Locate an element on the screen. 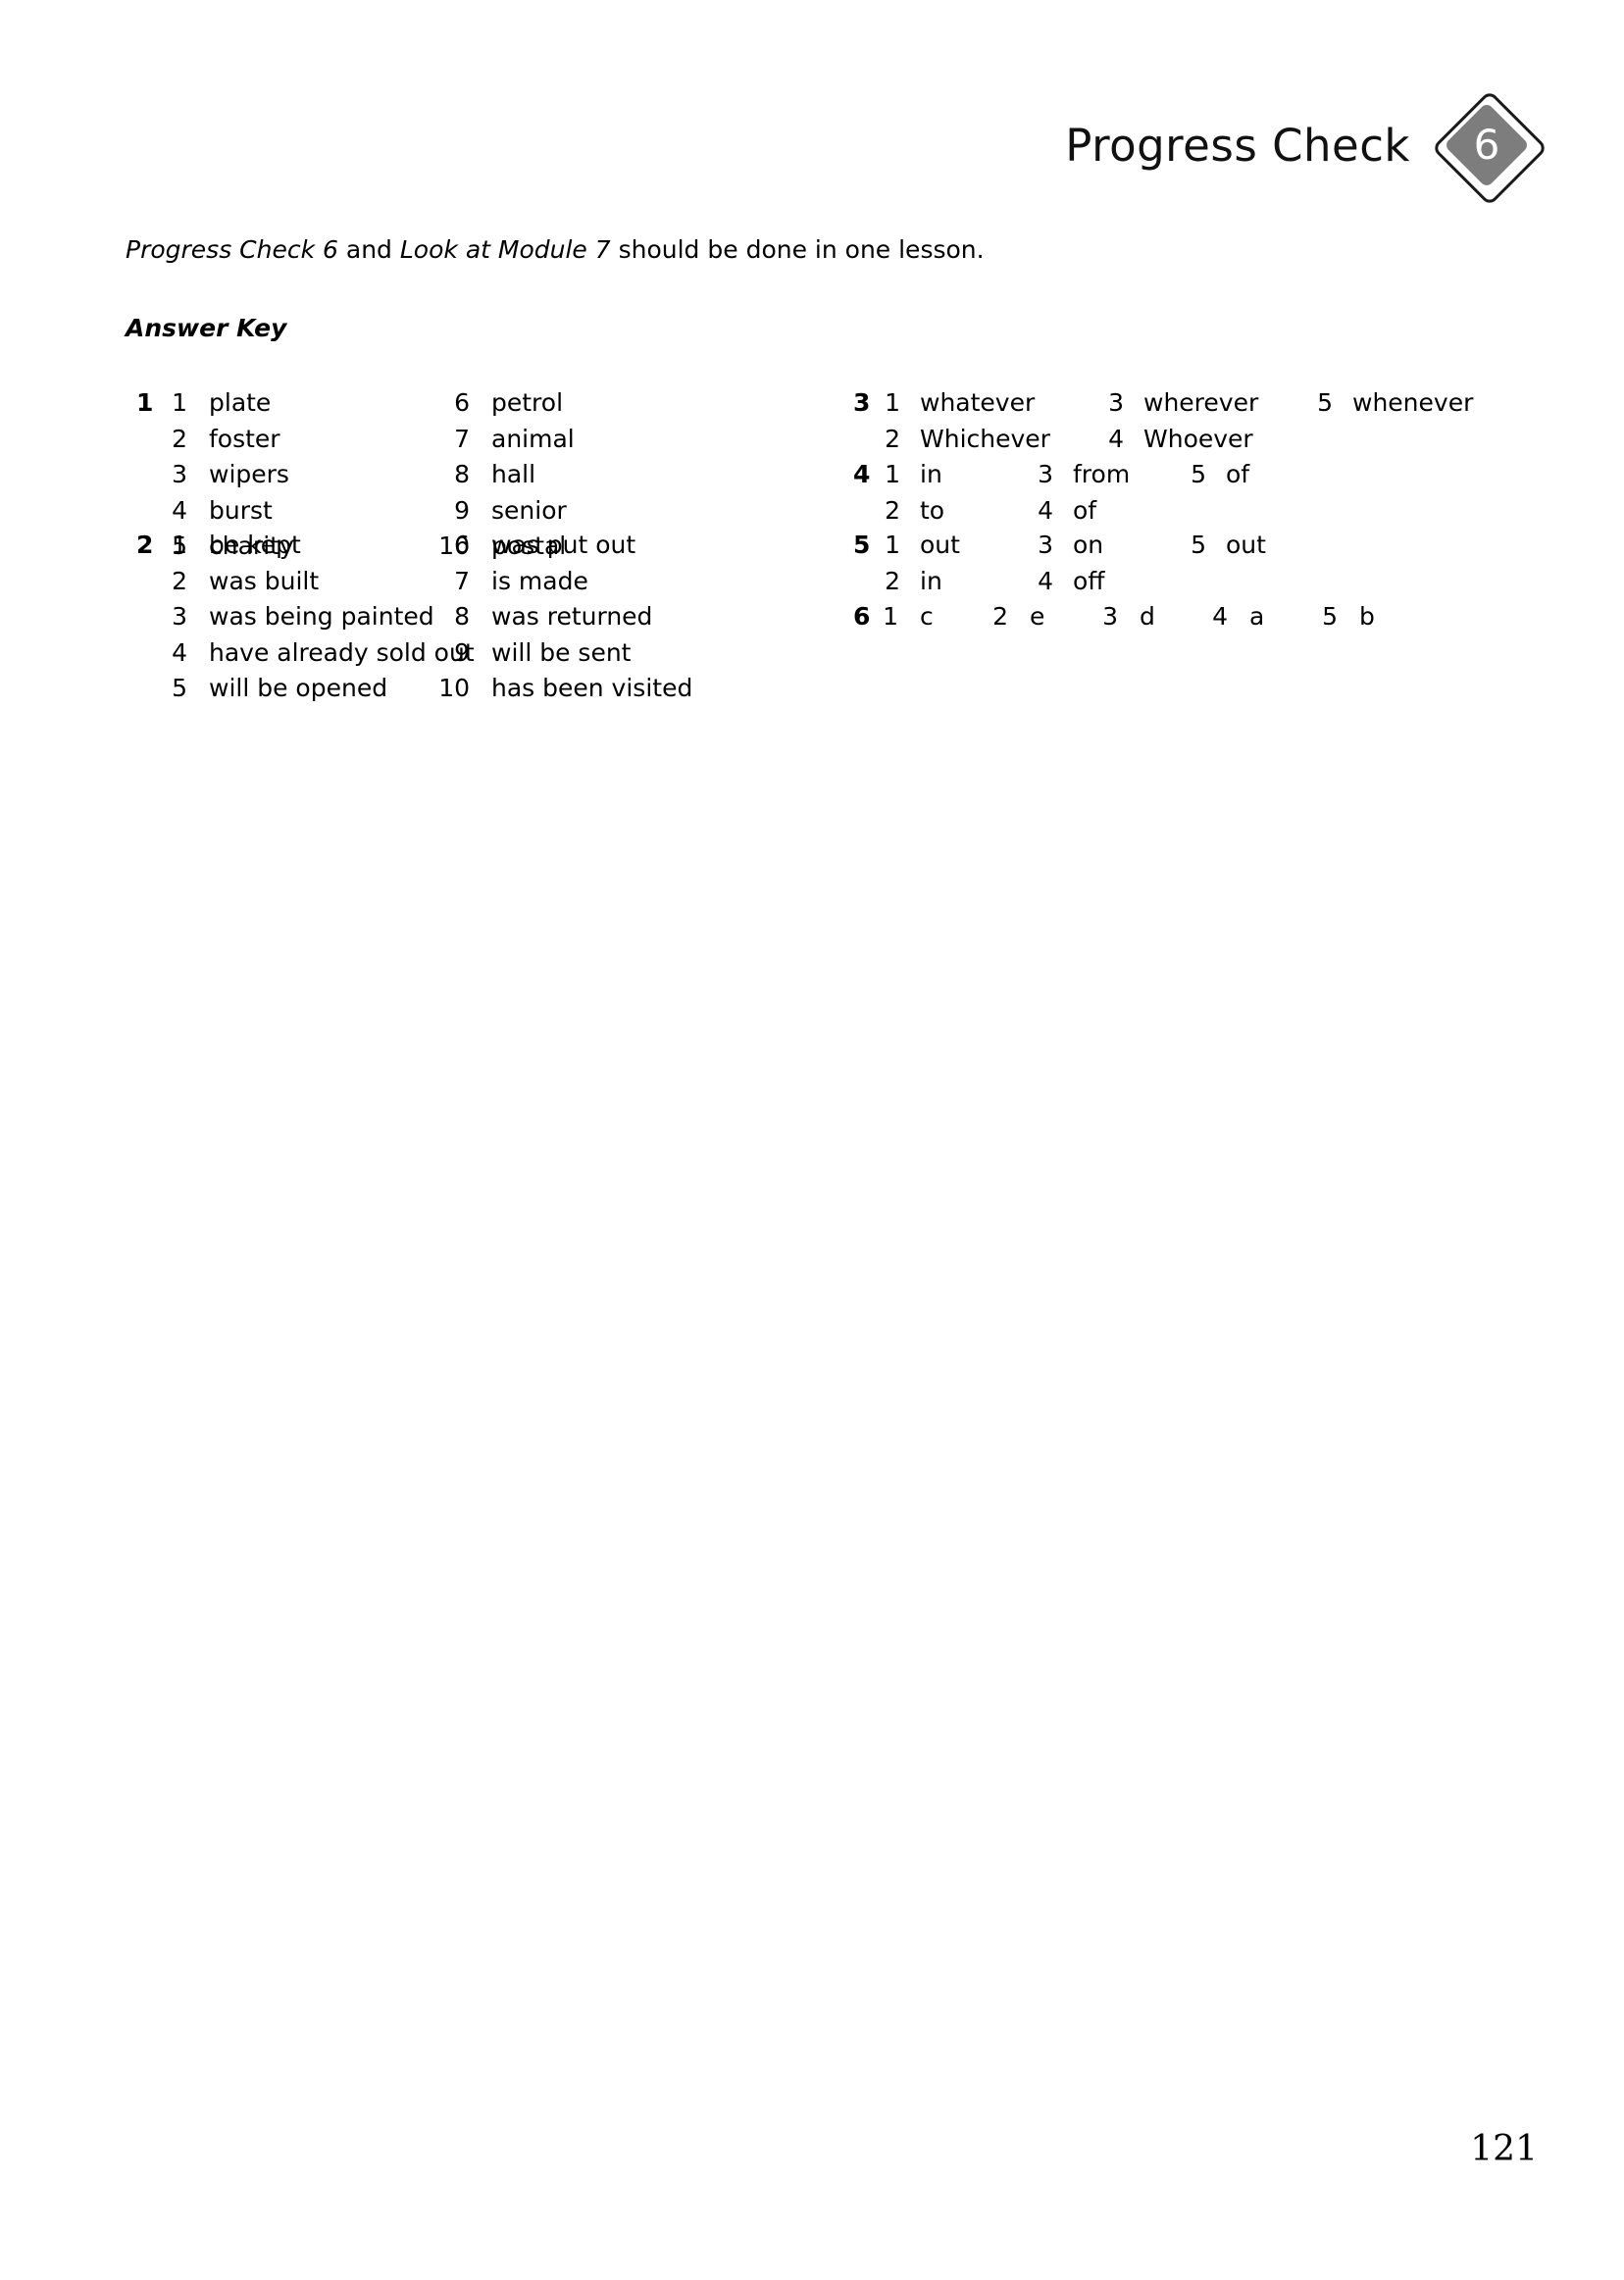  answer-item: 9 will be sent is located at coordinates (543, 652).